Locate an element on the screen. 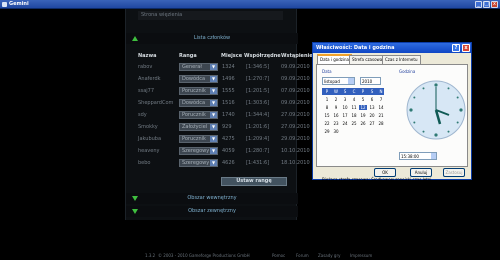  col-header-joined: Wstąpienie is located at coordinates (297, 56).